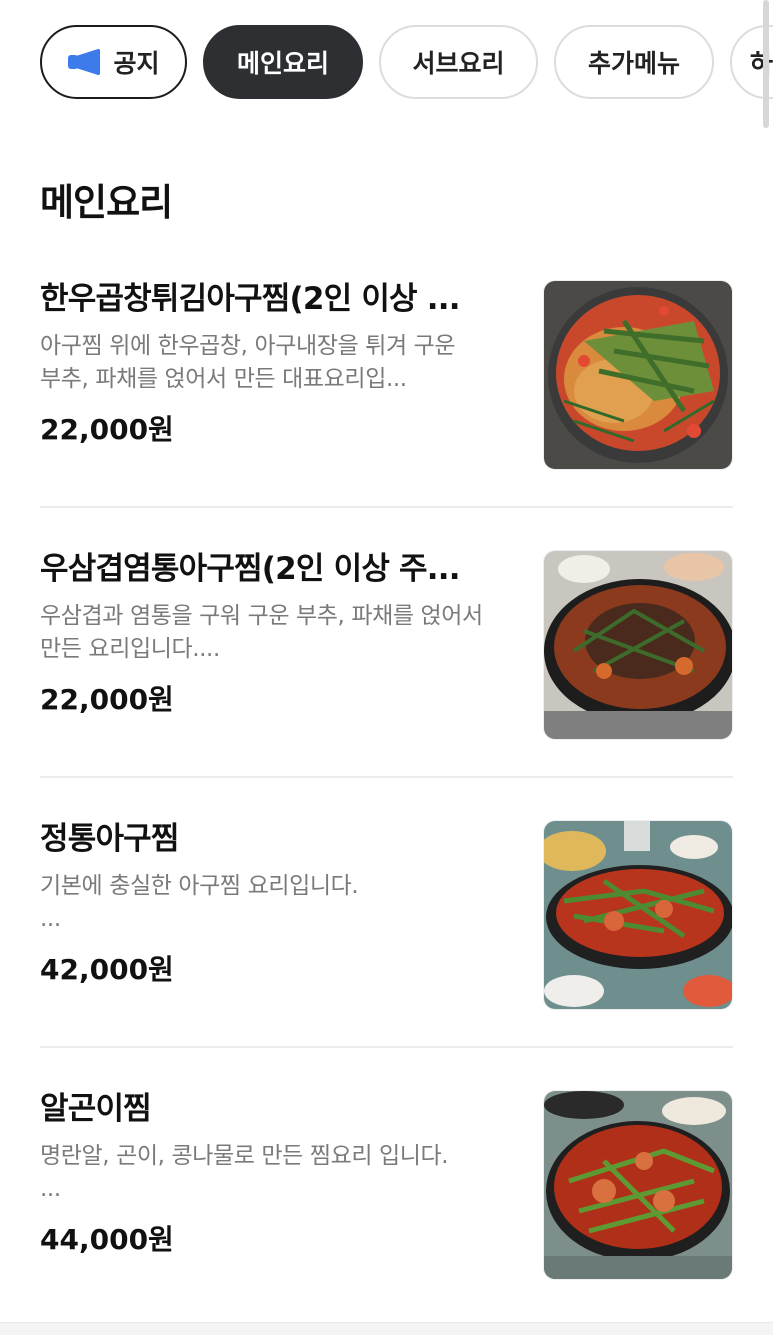 The width and height of the screenshot is (773, 1335). Describe the element at coordinates (96, 1109) in the screenshot. I see `menu-item-name: 알곤이찜` at that location.